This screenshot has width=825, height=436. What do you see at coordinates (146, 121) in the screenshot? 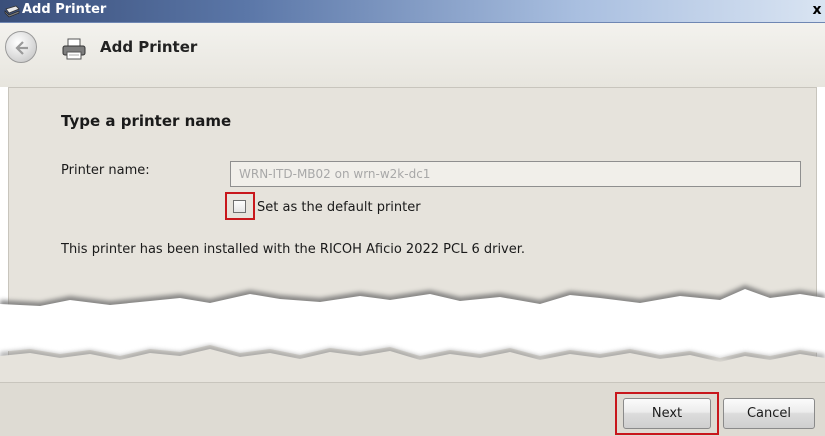
I see `page-heading: Type a printer name` at bounding box center [146, 121].